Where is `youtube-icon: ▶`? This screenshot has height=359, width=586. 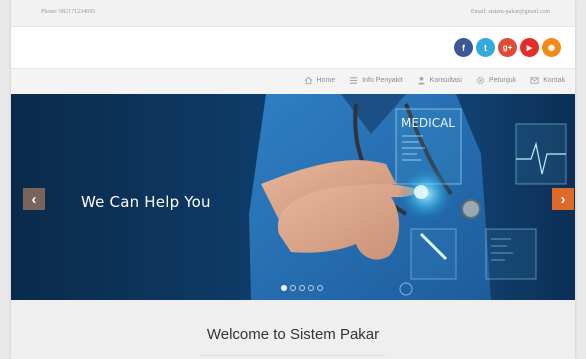
youtube-icon: ▶ is located at coordinates (529, 47).